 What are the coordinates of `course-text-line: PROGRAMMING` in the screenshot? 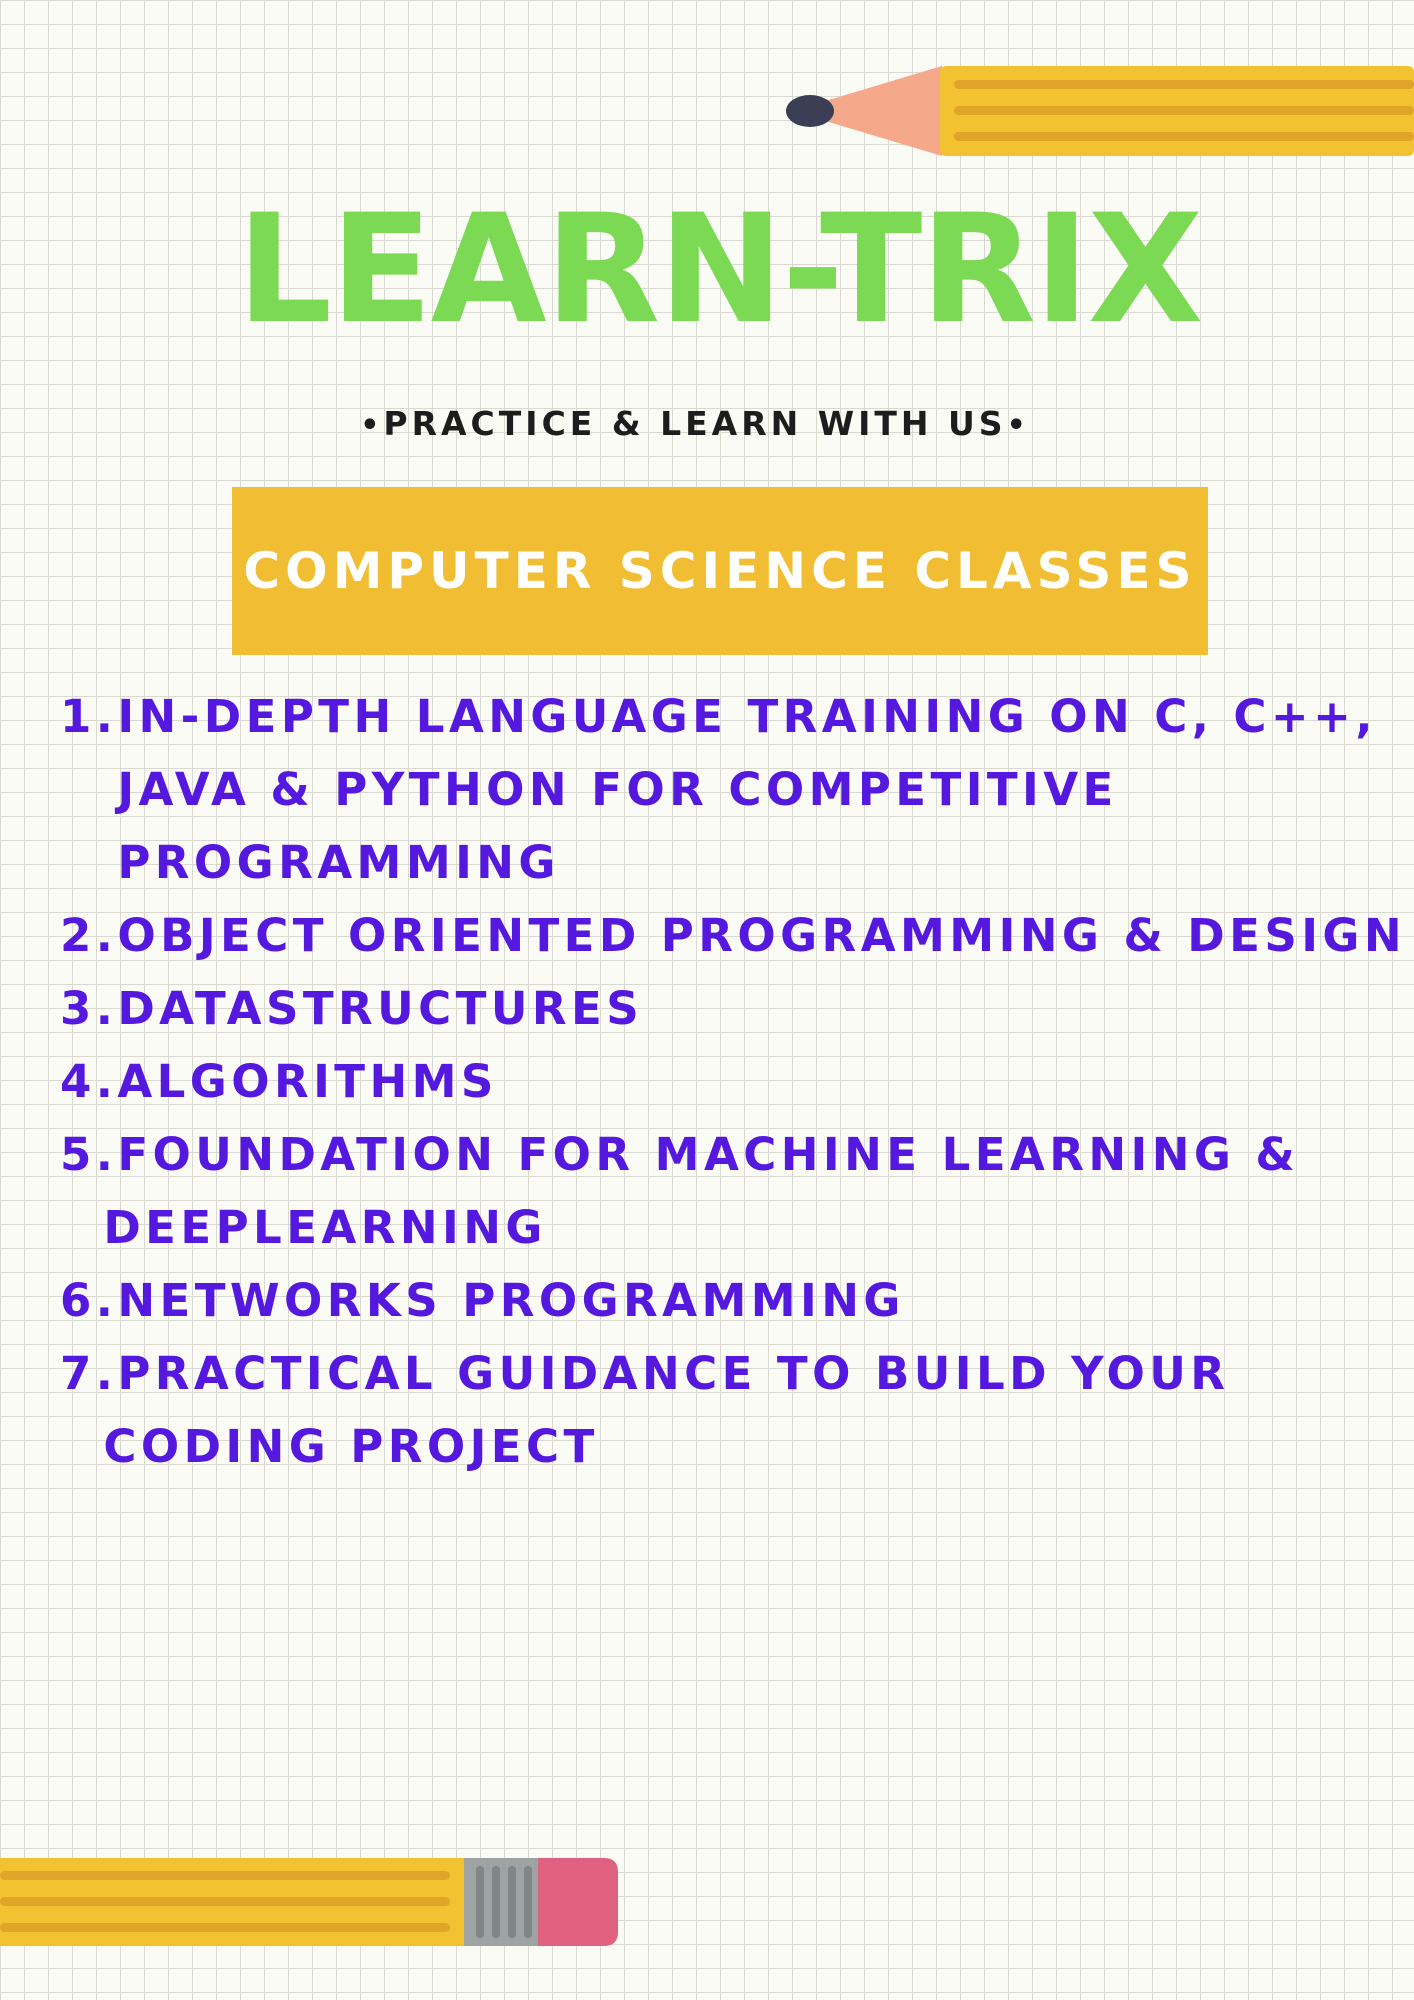 It's located at (338, 862).